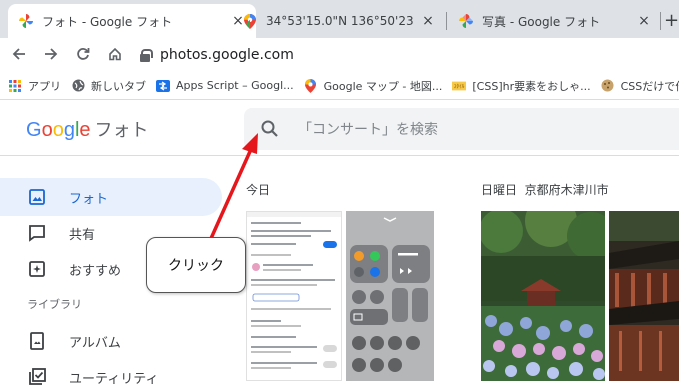  What do you see at coordinates (196, 265) in the screenshot?
I see `click-callout: クリック` at bounding box center [196, 265].